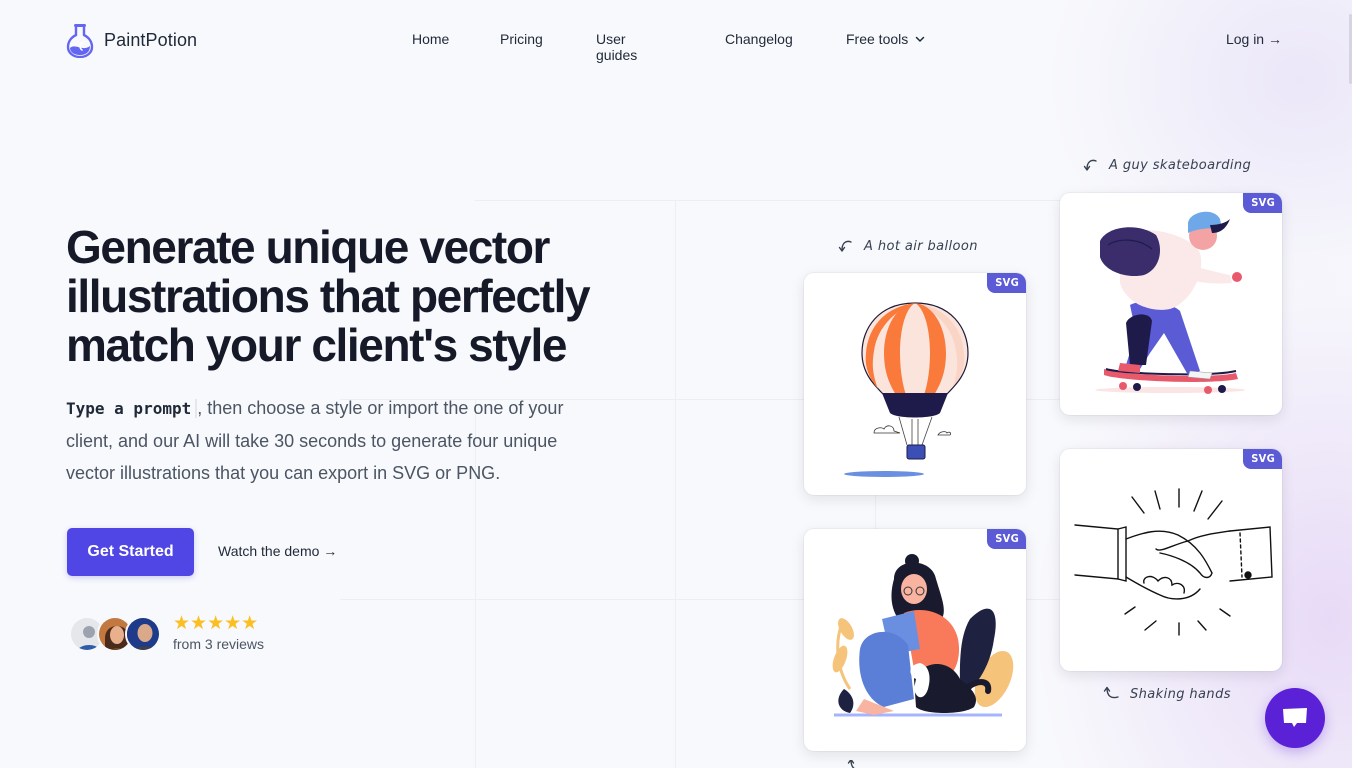  I want to click on example-caption: A guy skateboarding, so click(1166, 165).